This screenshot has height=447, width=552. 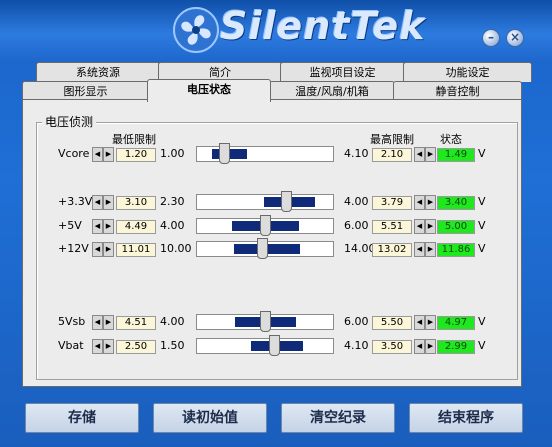 What do you see at coordinates (136, 155) in the screenshot?
I see `min-limit-value: 1.20` at bounding box center [136, 155].